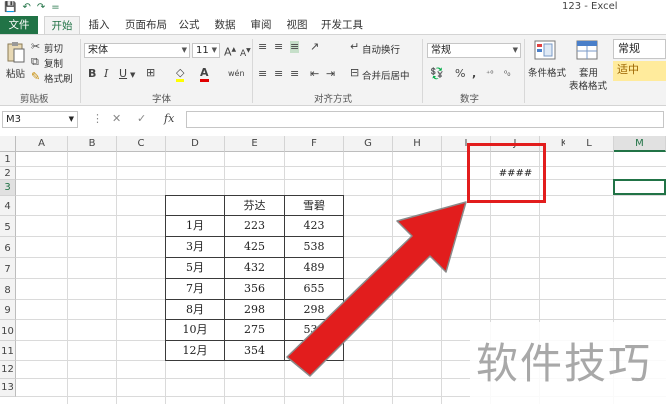 This screenshot has height=404, width=666. What do you see at coordinates (564, 363) in the screenshot?
I see `watermark-text: 软件技巧` at bounding box center [564, 363].